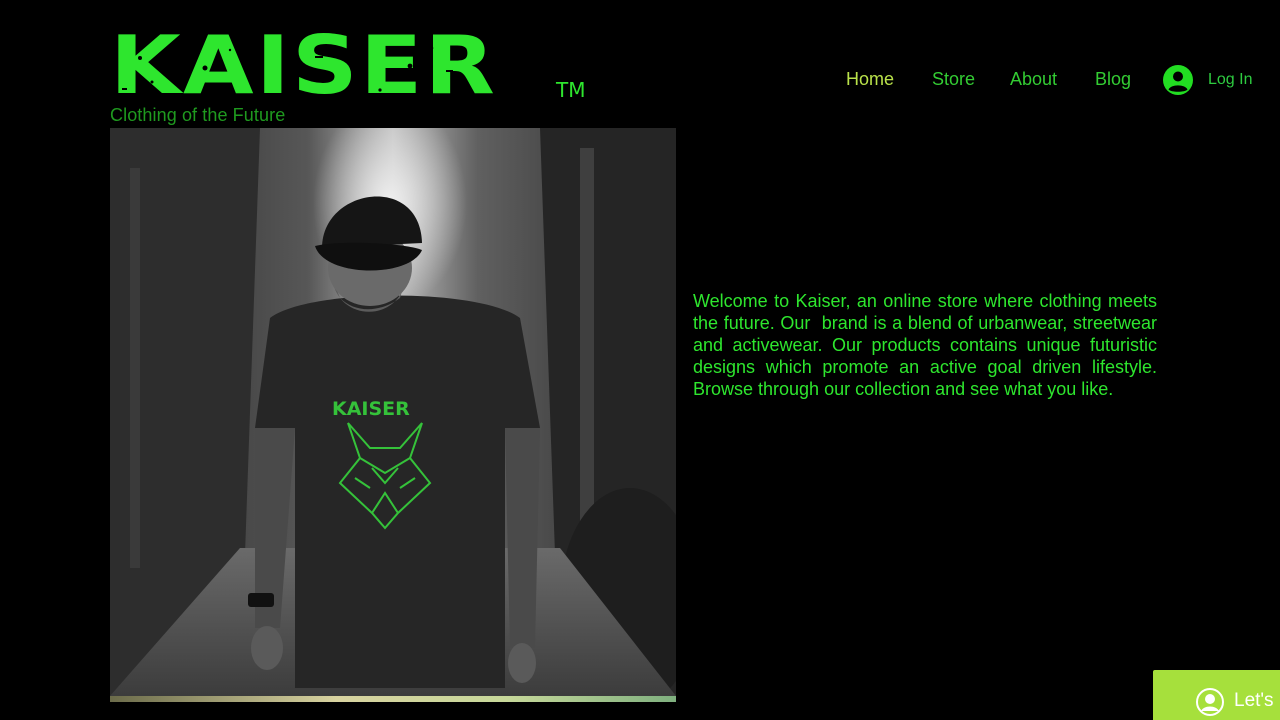 This screenshot has width=1280, height=720. I want to click on brand-logo: KAISER, so click(302, 66).